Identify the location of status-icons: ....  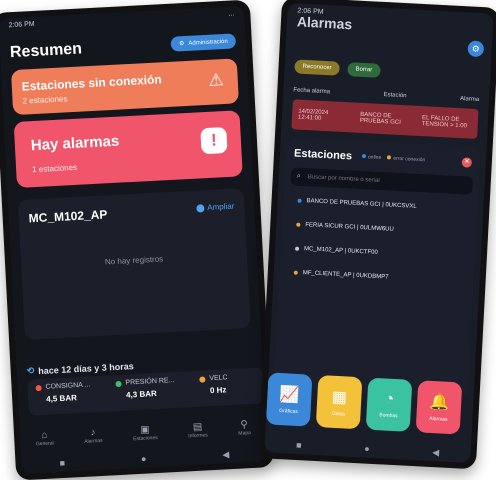
(231, 13).